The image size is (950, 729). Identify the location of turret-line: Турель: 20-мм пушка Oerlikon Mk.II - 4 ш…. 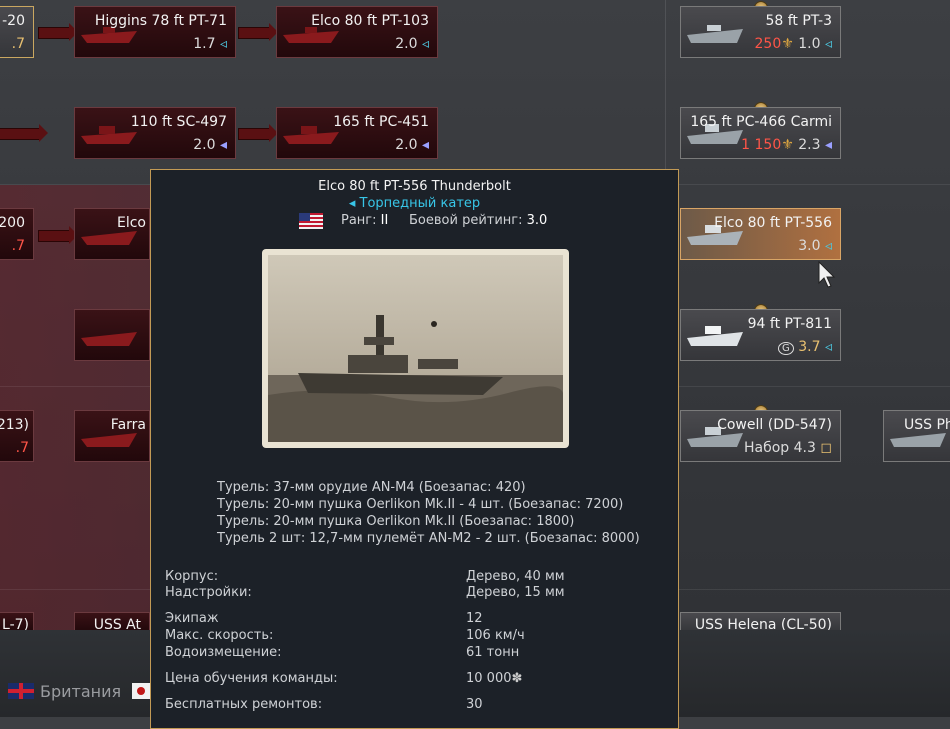
(420, 504).